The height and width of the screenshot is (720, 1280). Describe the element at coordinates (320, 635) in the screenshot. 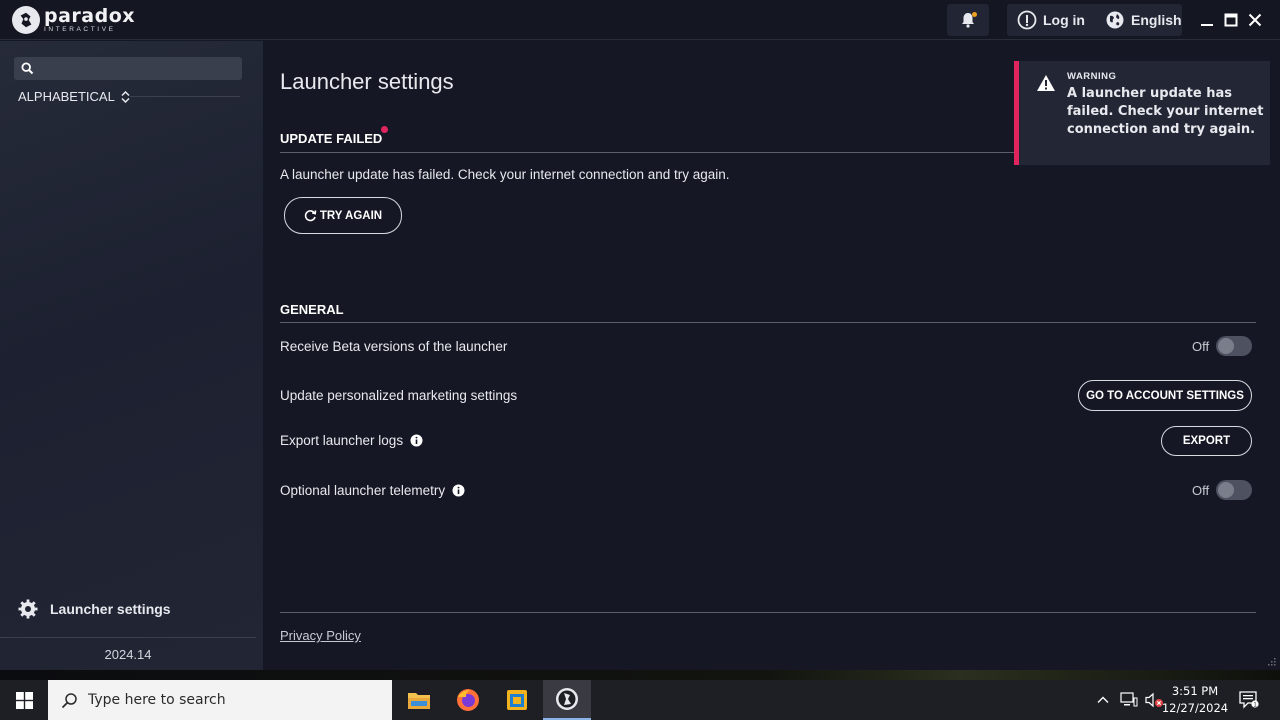

I see `privacy-policy-link: Privacy Policy` at that location.